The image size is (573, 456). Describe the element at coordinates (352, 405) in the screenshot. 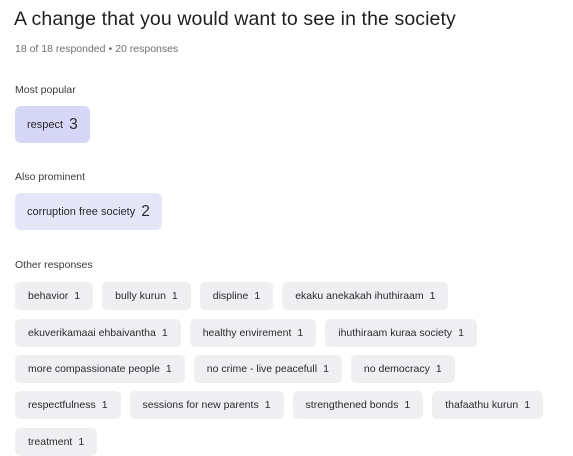

I see `chip-text: strengthened bonds` at that location.